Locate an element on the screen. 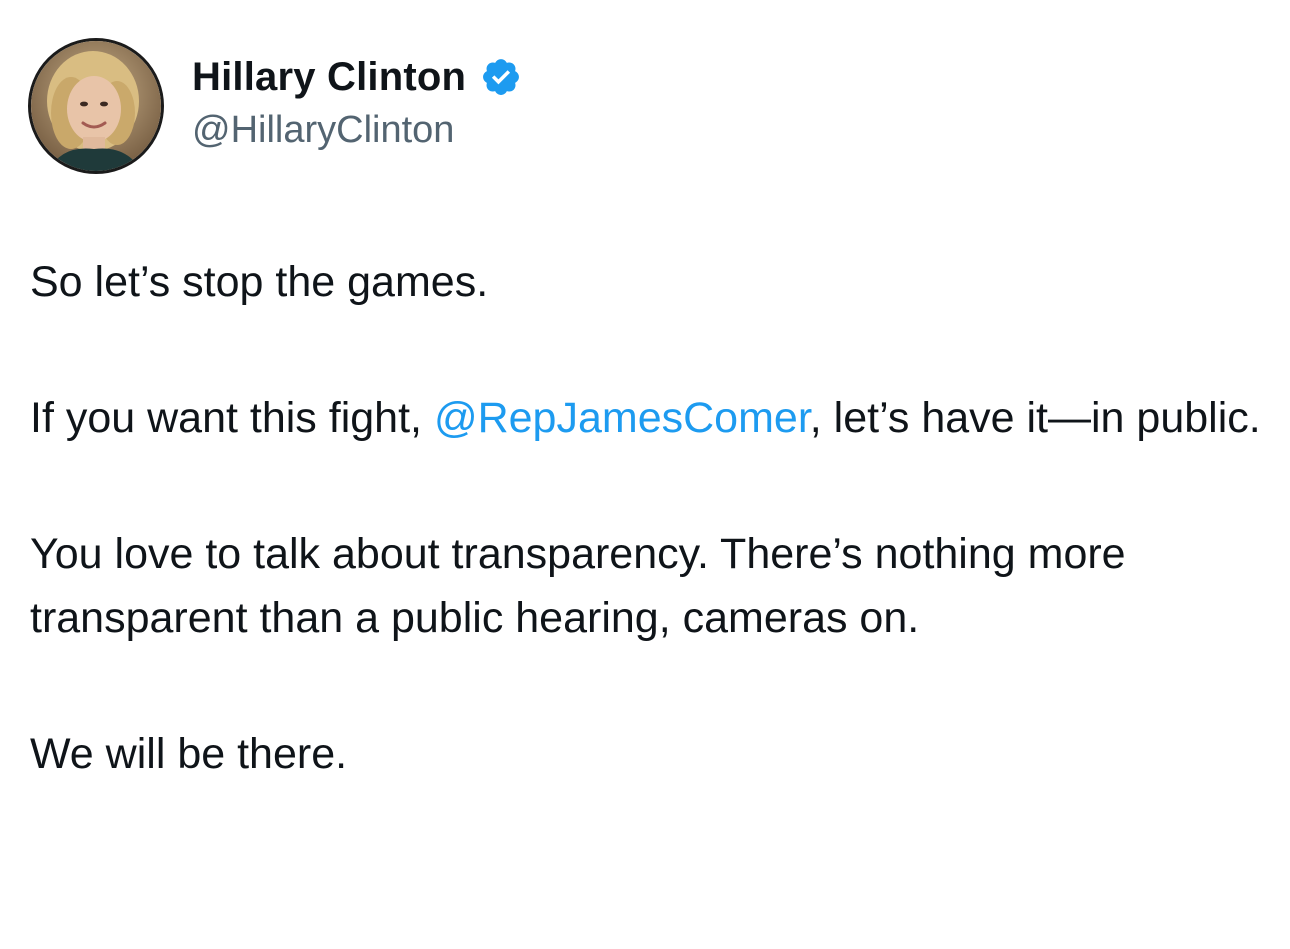  tweet-header: Hillary Clinton @HillaryClinton is located at coordinates (275, 106).